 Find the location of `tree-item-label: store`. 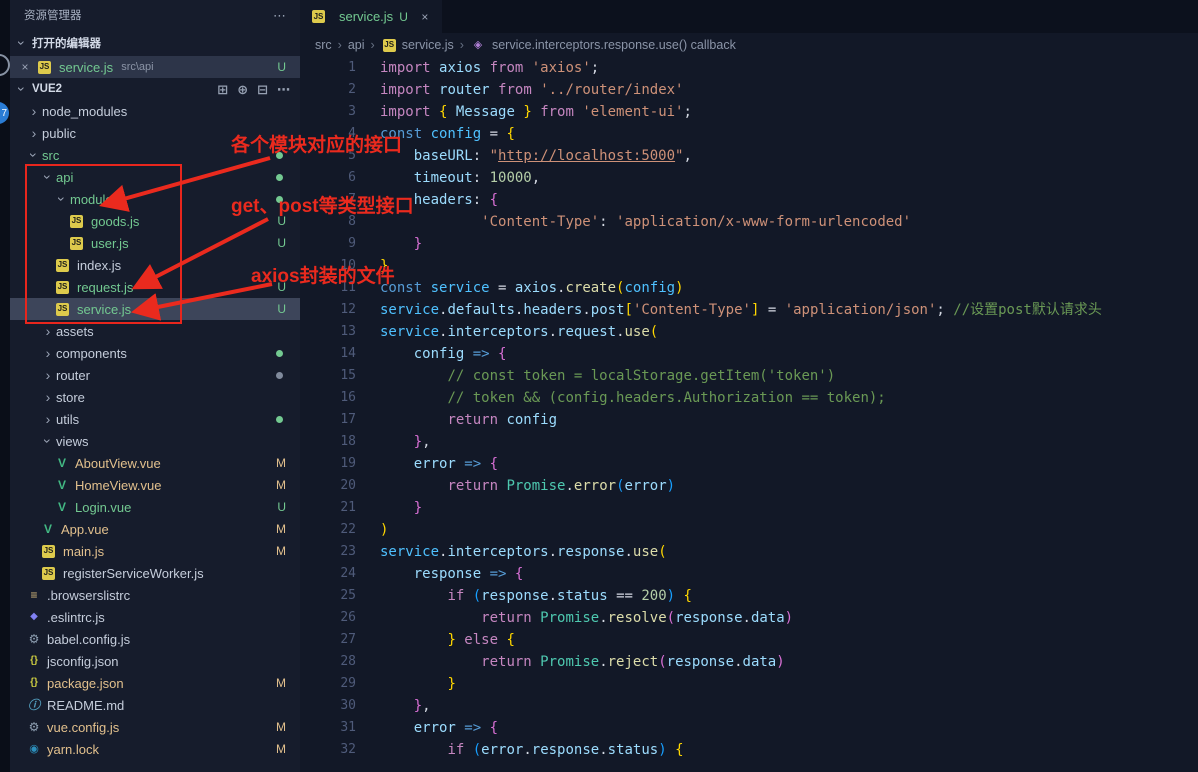

tree-item-label: store is located at coordinates (70, 397).